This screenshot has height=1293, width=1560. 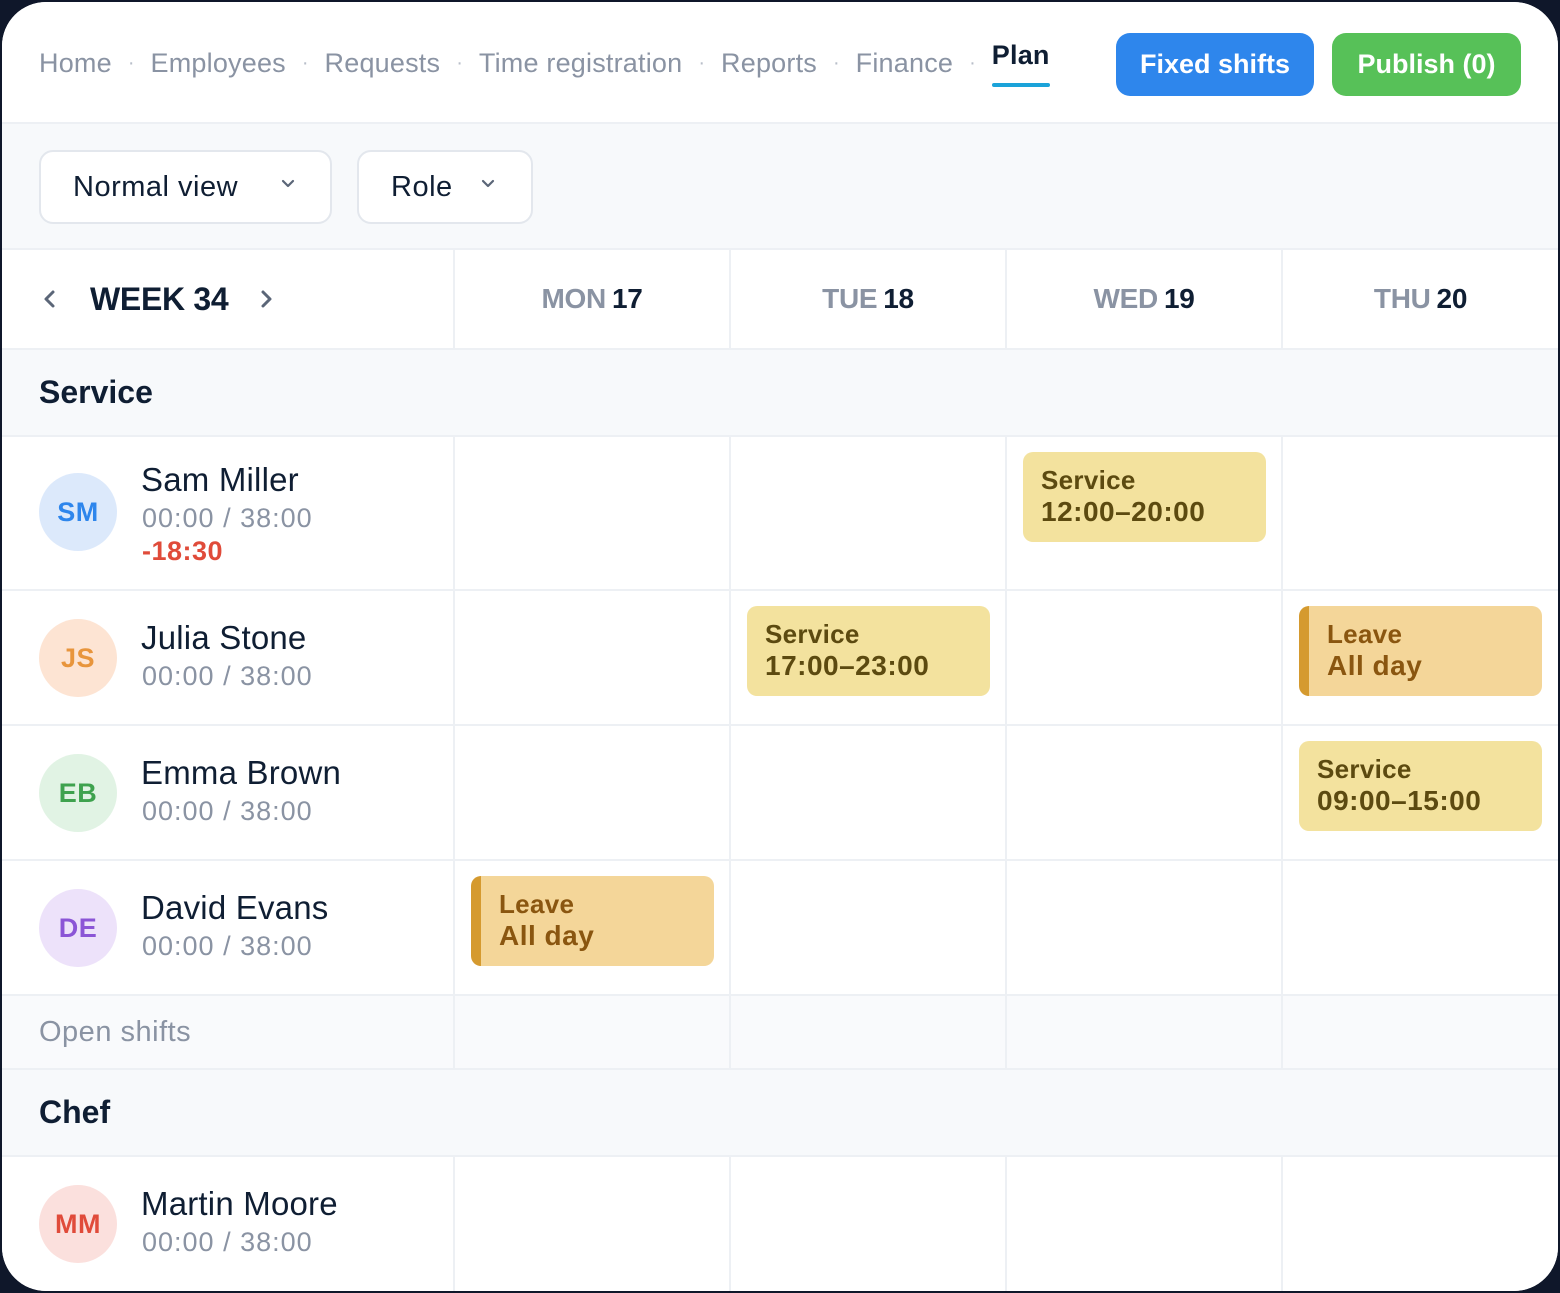 What do you see at coordinates (780, 187) in the screenshot?
I see `filter-bar: Normal view Role` at bounding box center [780, 187].